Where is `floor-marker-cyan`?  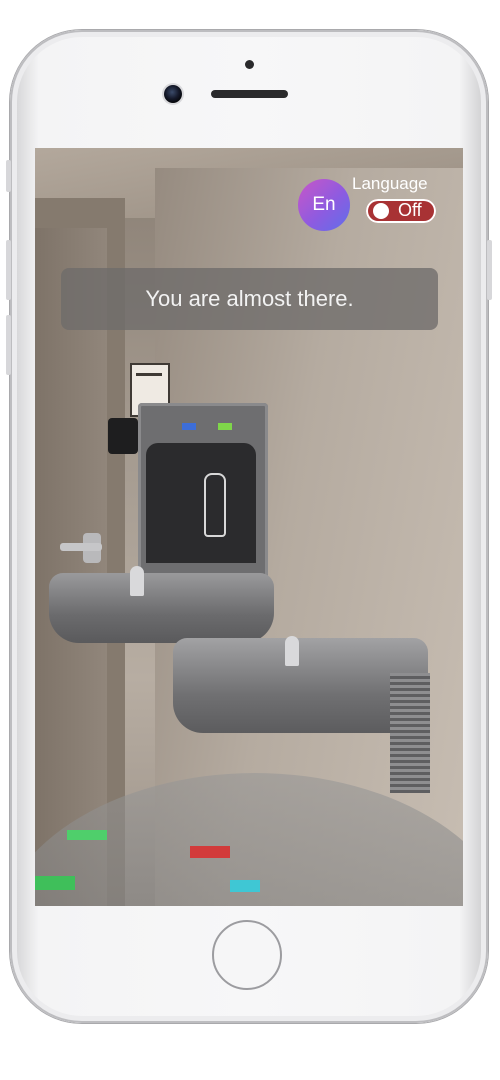 floor-marker-cyan is located at coordinates (245, 886).